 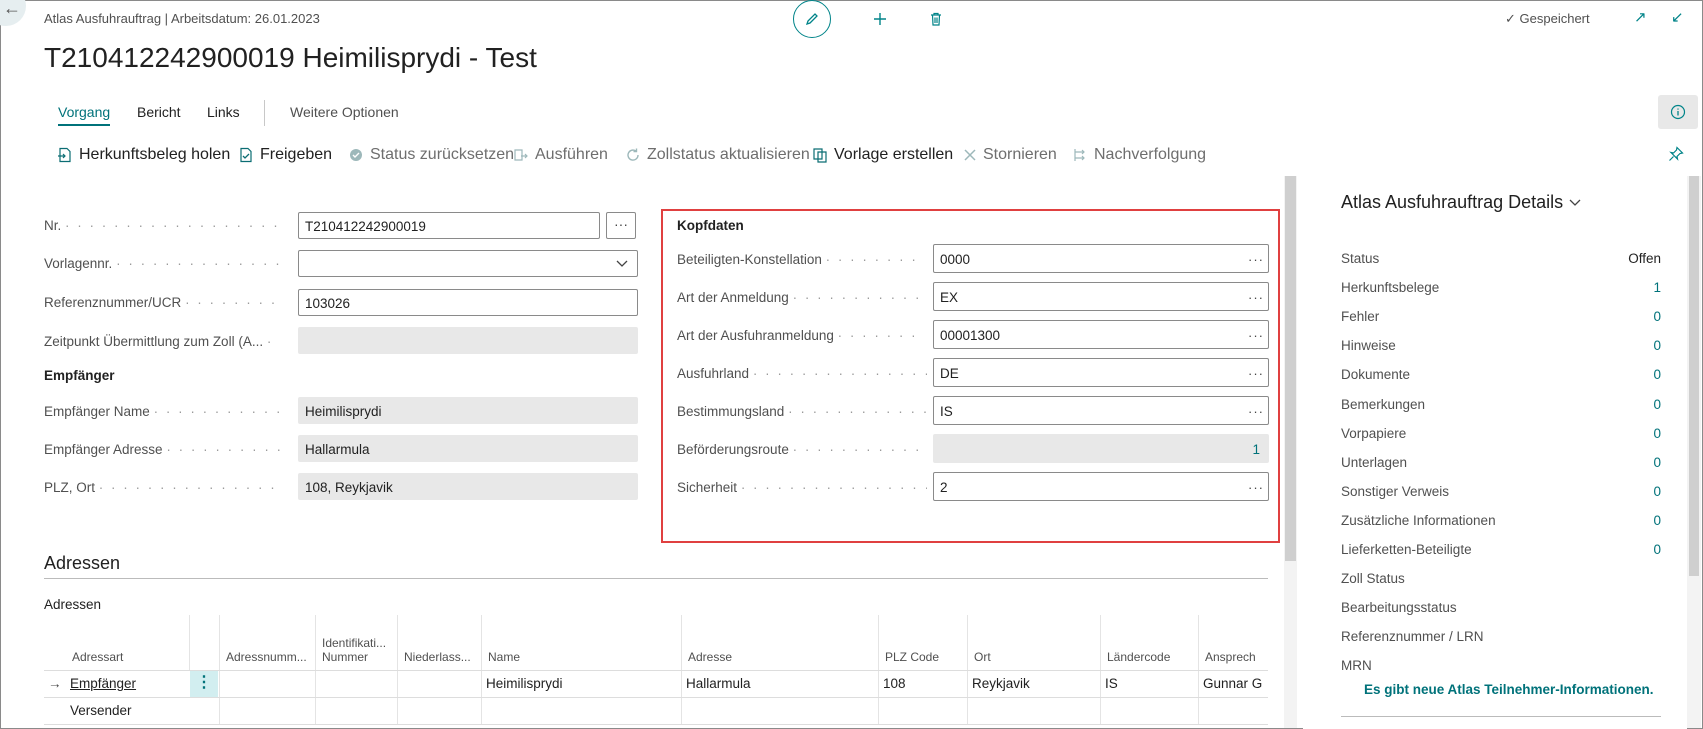 I want to click on freigeben-label: Freigeben, so click(x=296, y=154).